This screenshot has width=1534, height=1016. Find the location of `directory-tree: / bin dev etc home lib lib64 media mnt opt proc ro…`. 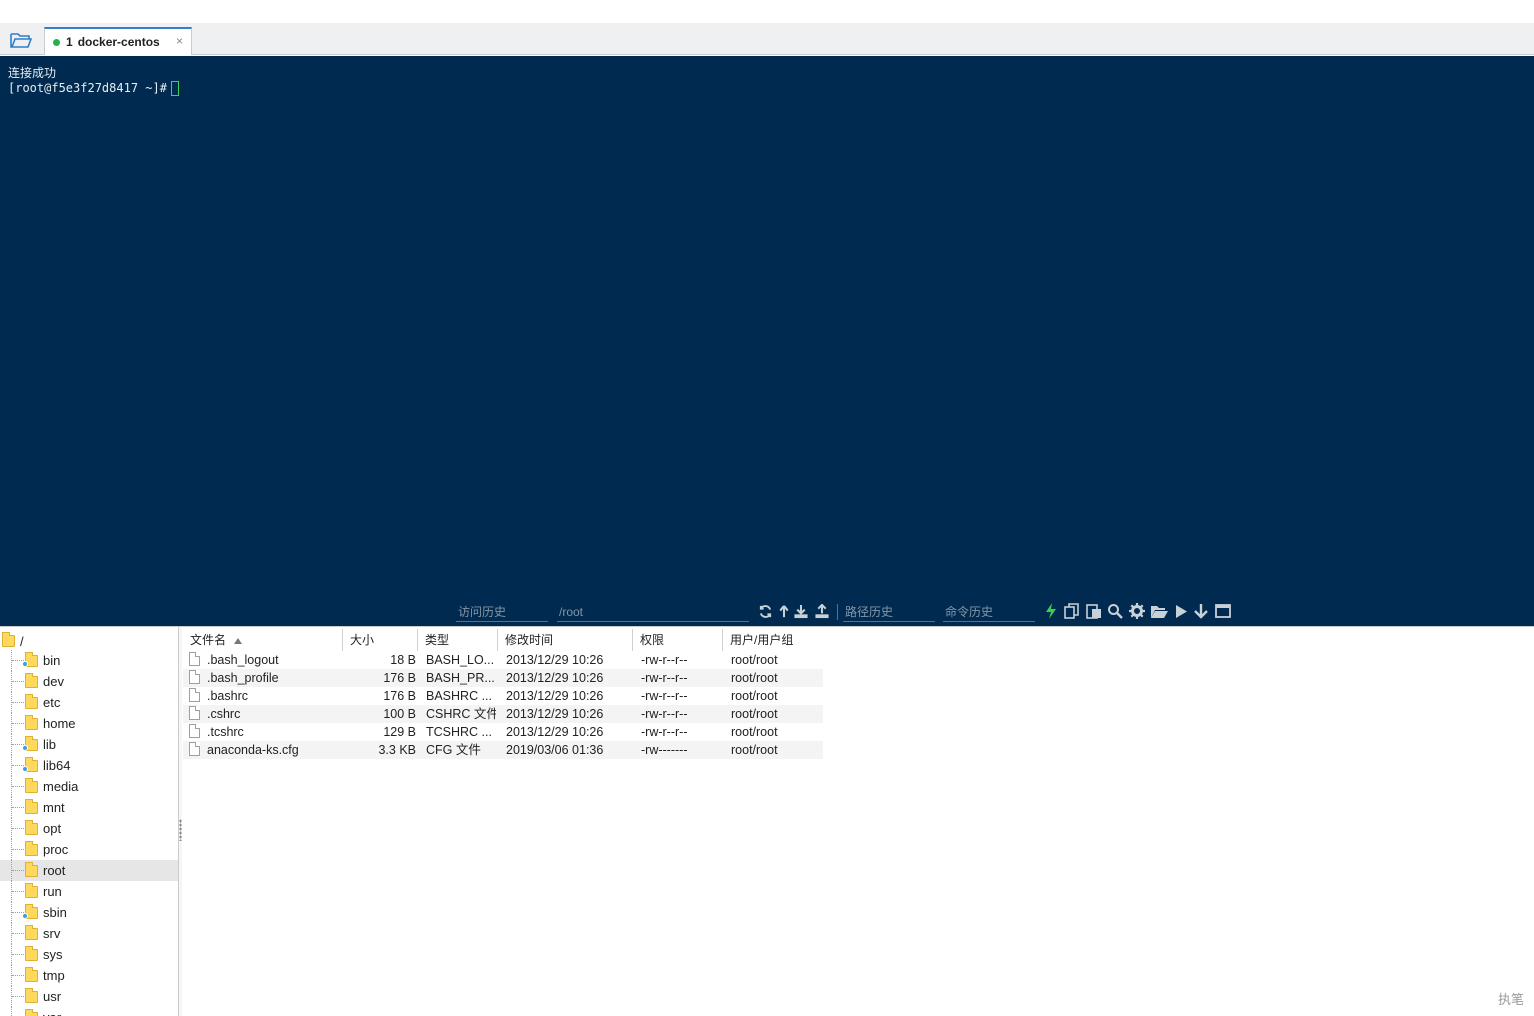

directory-tree: / bin dev etc home lib lib64 media mnt opt proc ro… is located at coordinates (89, 821).